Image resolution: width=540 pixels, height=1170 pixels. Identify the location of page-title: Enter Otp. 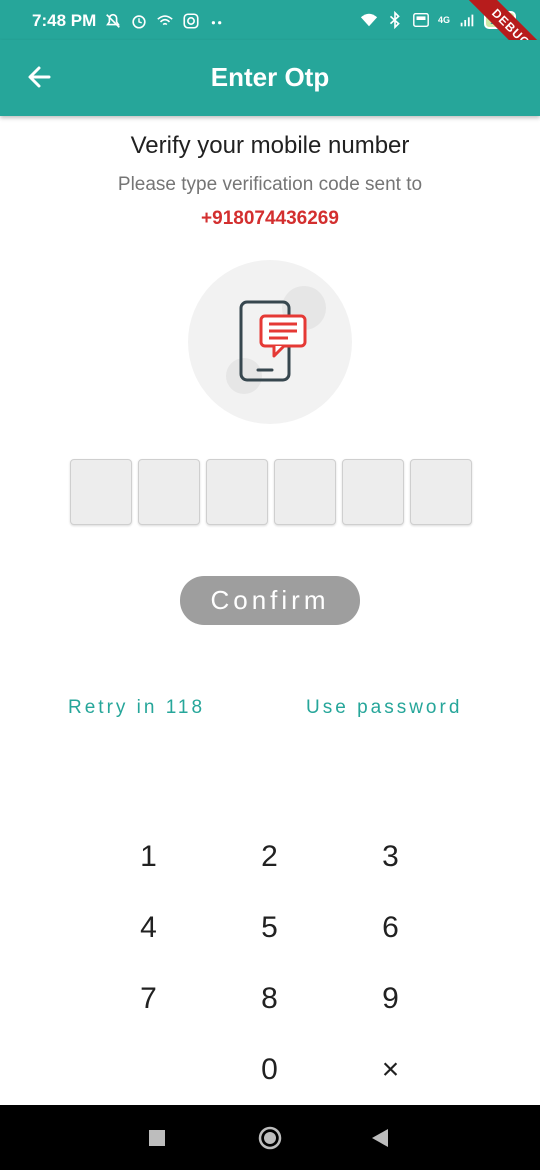
(270, 77).